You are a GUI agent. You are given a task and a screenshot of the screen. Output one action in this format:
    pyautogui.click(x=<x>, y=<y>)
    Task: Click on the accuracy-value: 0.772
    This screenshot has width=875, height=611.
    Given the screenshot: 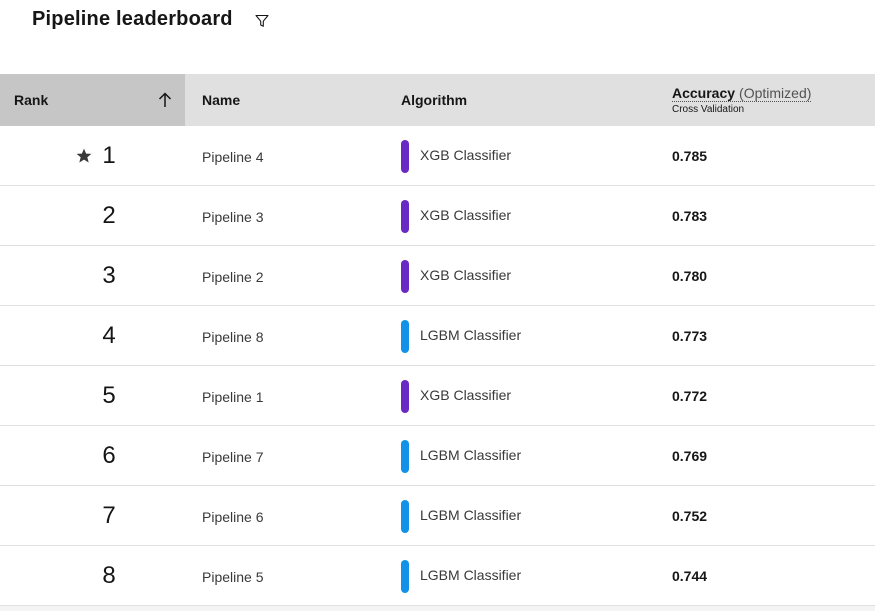 What is the action you would take?
    pyautogui.click(x=690, y=396)
    